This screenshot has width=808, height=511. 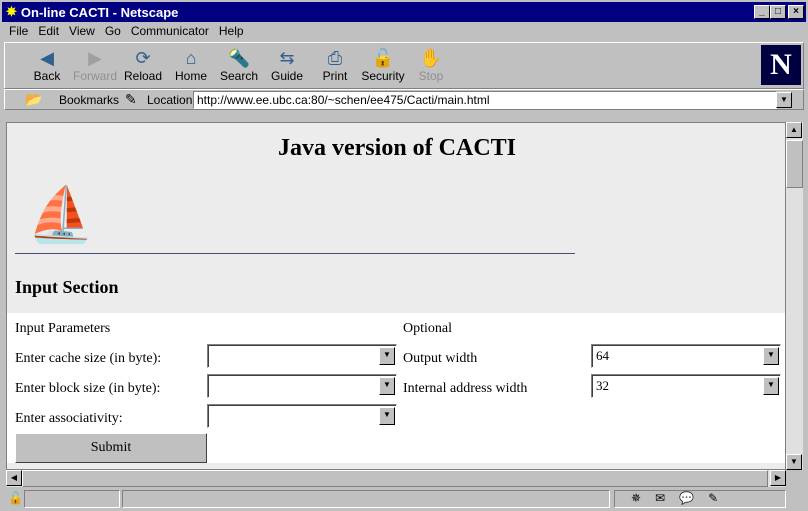 What do you see at coordinates (778, 12) in the screenshot?
I see `maximize-button: □` at bounding box center [778, 12].